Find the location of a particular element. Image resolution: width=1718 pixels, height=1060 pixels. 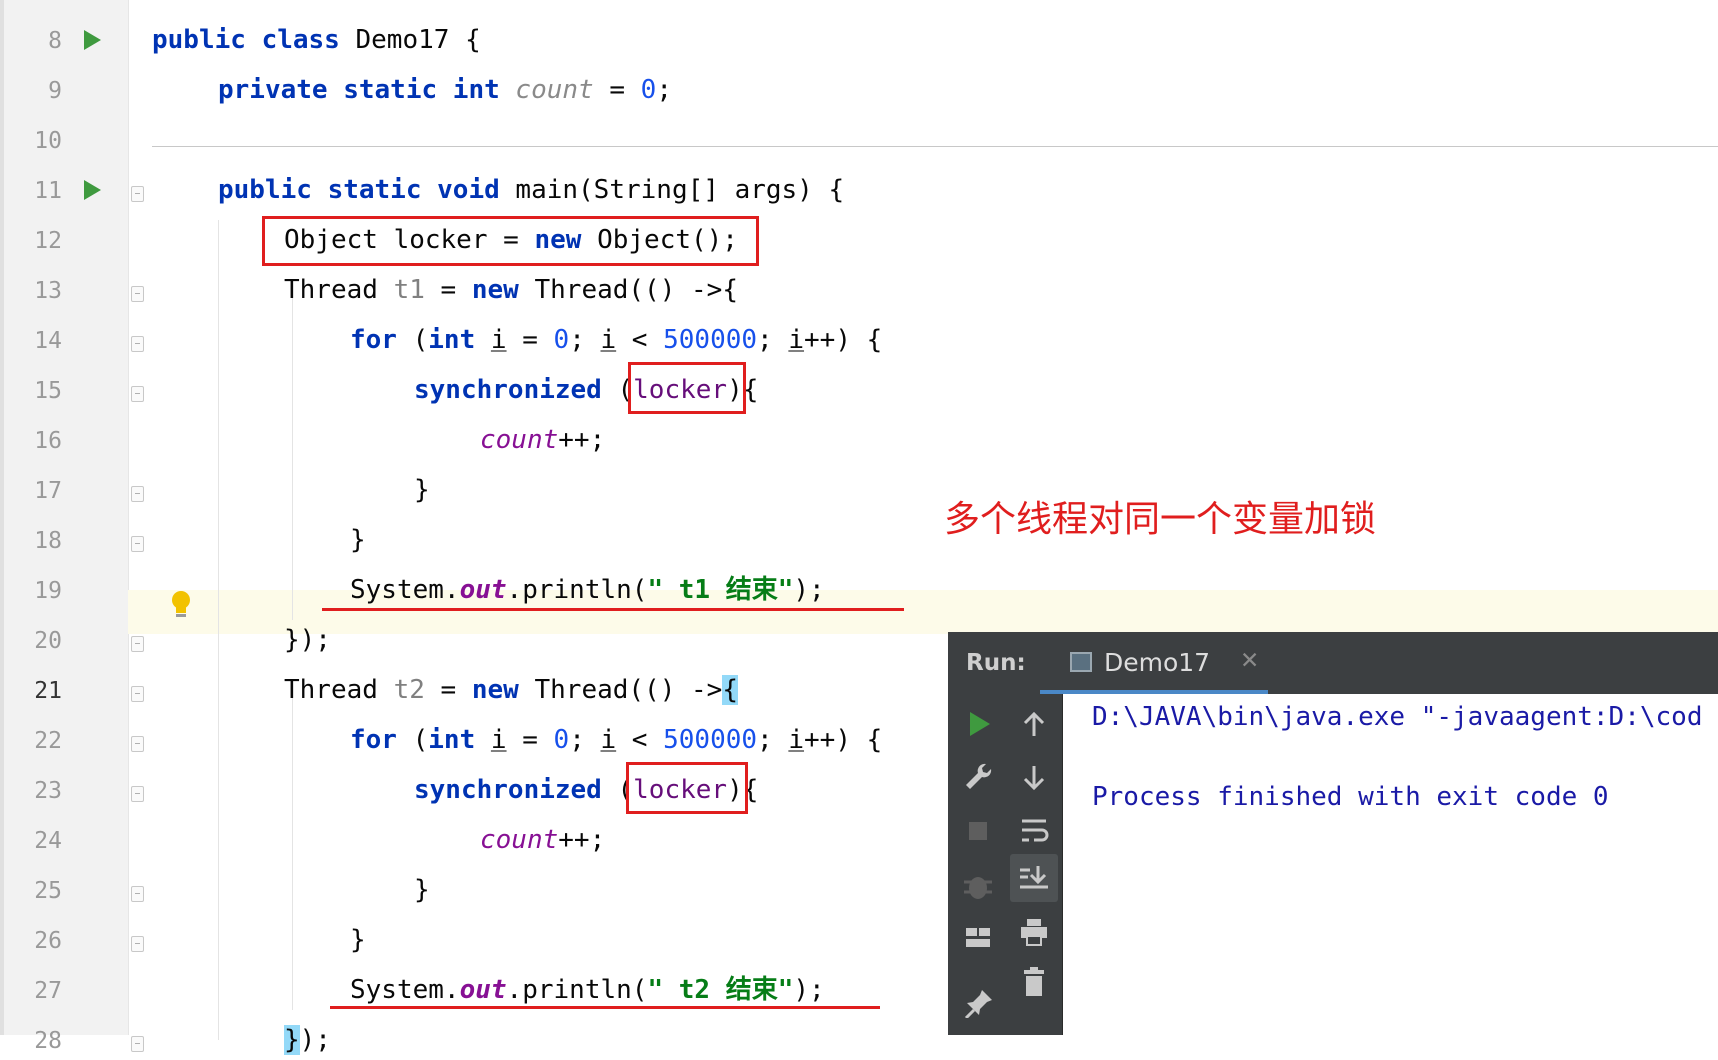

line-number: 26 is located at coordinates (48, 941).